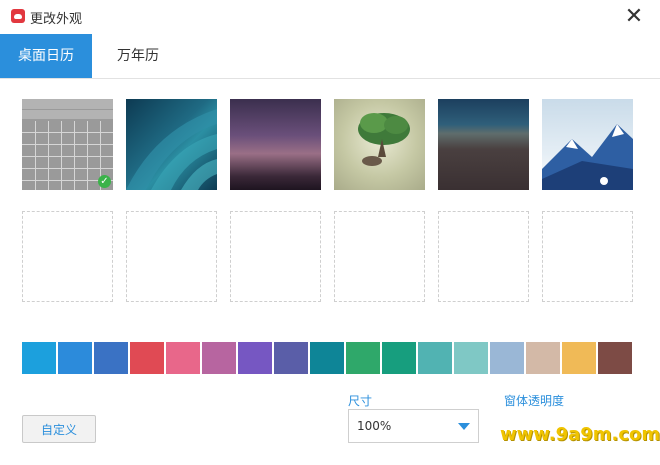  I want to click on title-bar: 更改外观 ✕, so click(330, 17).